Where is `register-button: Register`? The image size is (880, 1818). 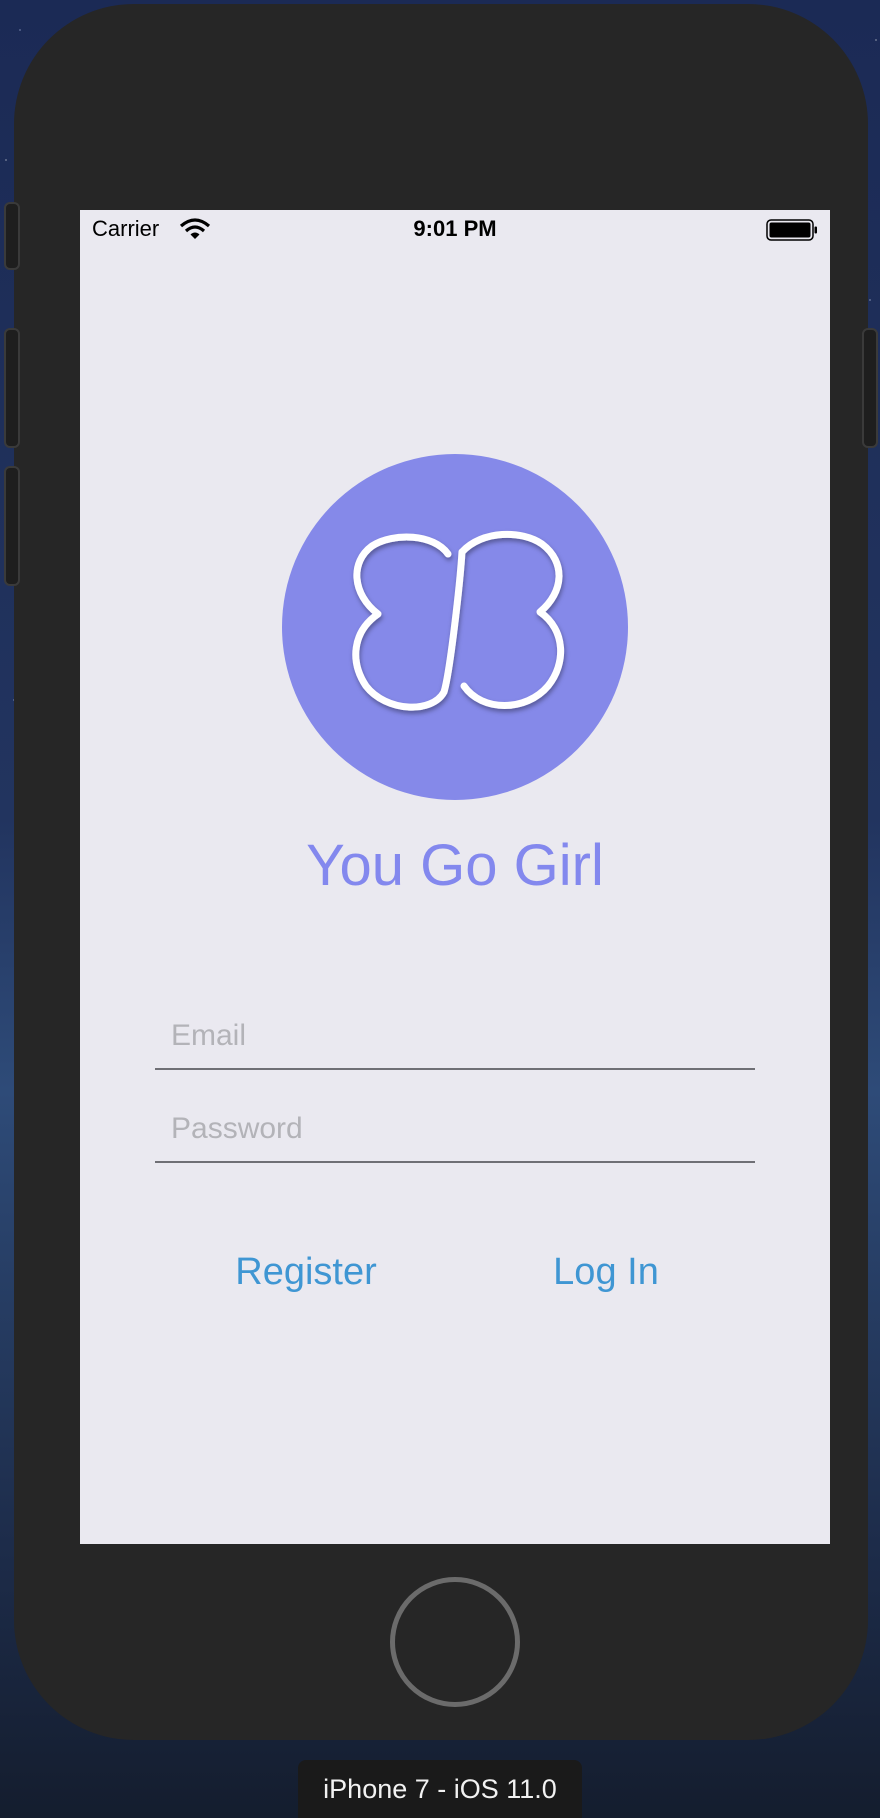 register-button: Register is located at coordinates (306, 1272).